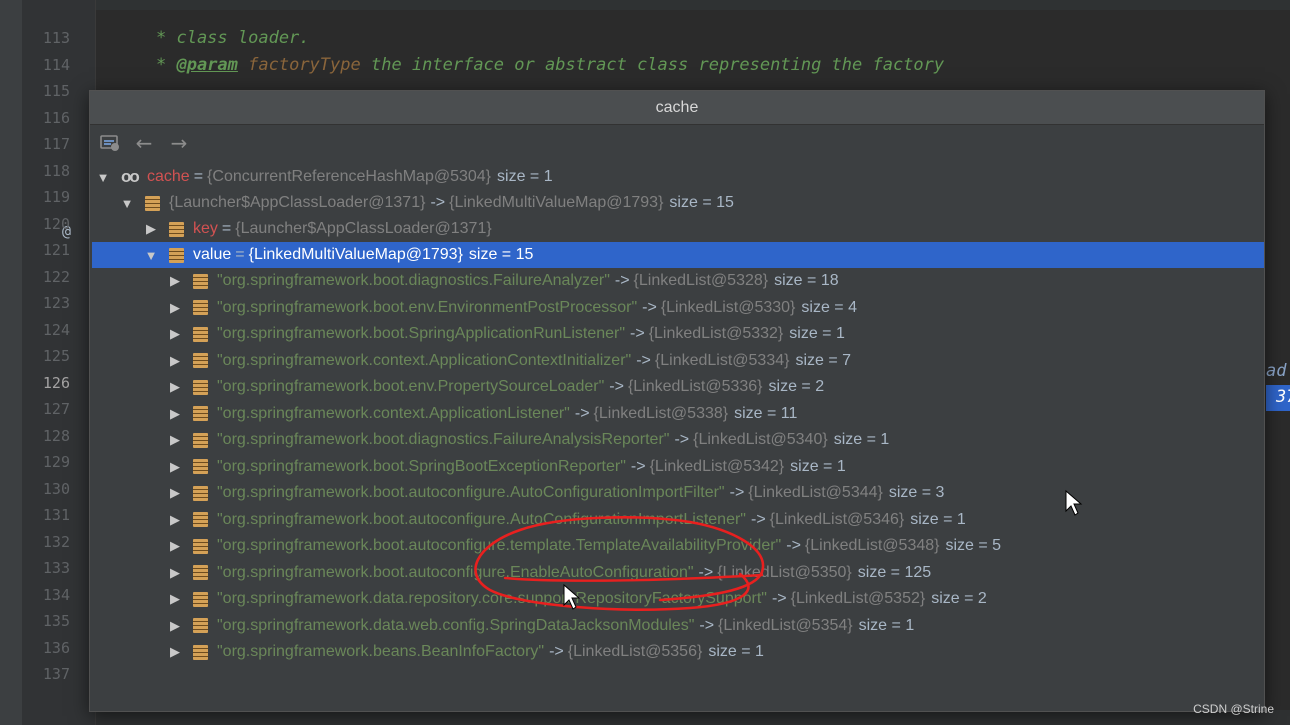 The width and height of the screenshot is (1290, 725). I want to click on entry-value-ref: {LinkedList@5344}, so click(815, 492).